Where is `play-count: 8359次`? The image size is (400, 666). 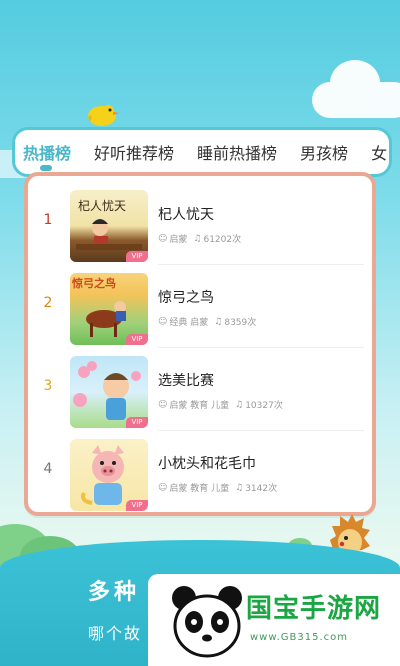 play-count: 8359次 is located at coordinates (240, 323).